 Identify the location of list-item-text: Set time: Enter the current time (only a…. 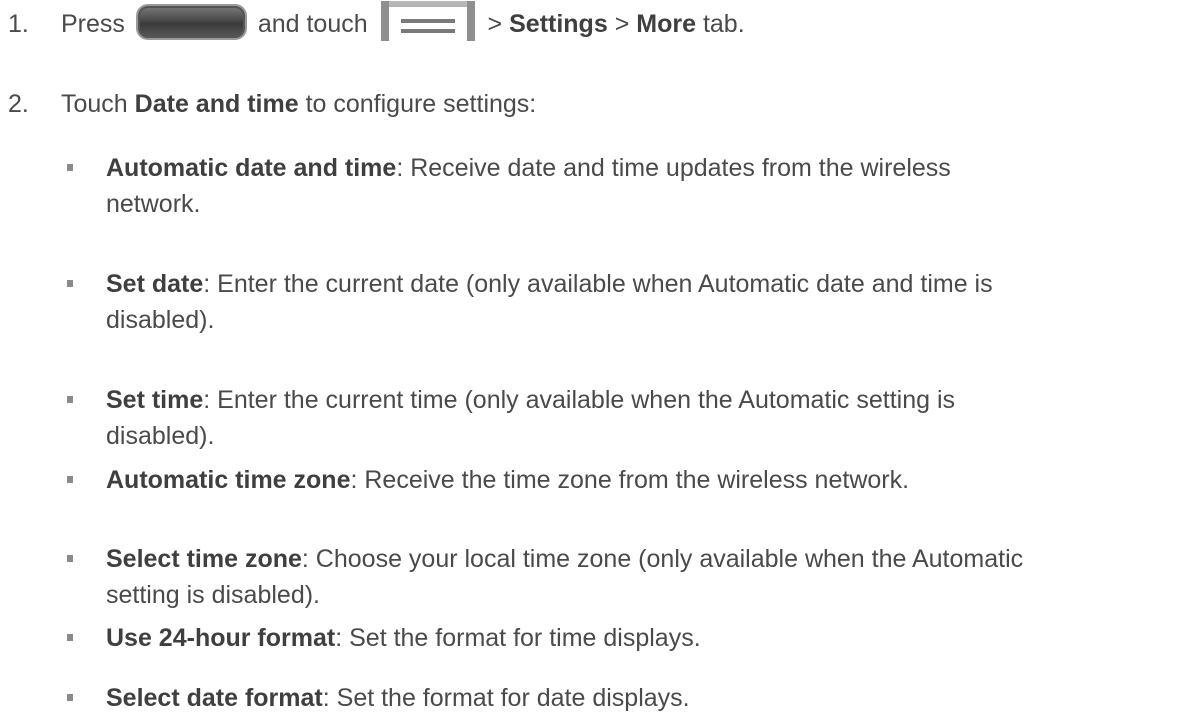
(646, 418).